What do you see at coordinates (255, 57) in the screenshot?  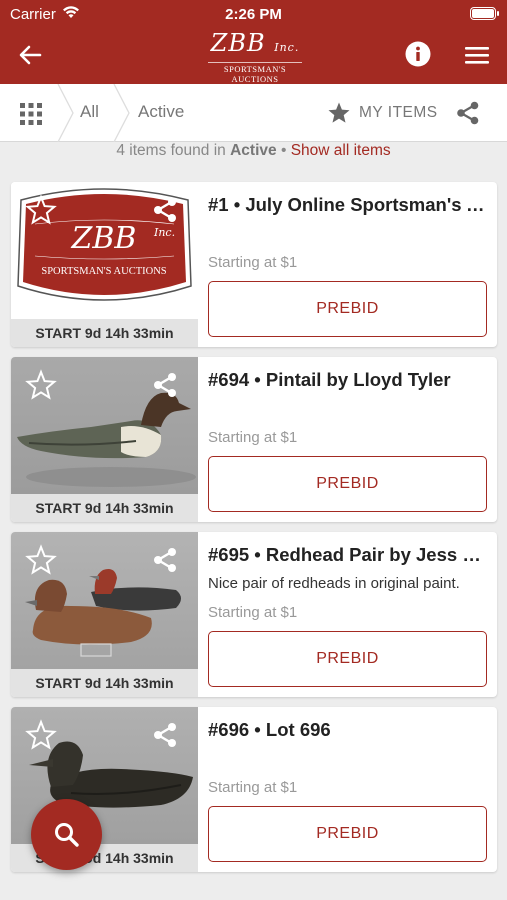 I see `brand-logo: ZBB Inc. SPORTSMAN'S AUCTIONS` at bounding box center [255, 57].